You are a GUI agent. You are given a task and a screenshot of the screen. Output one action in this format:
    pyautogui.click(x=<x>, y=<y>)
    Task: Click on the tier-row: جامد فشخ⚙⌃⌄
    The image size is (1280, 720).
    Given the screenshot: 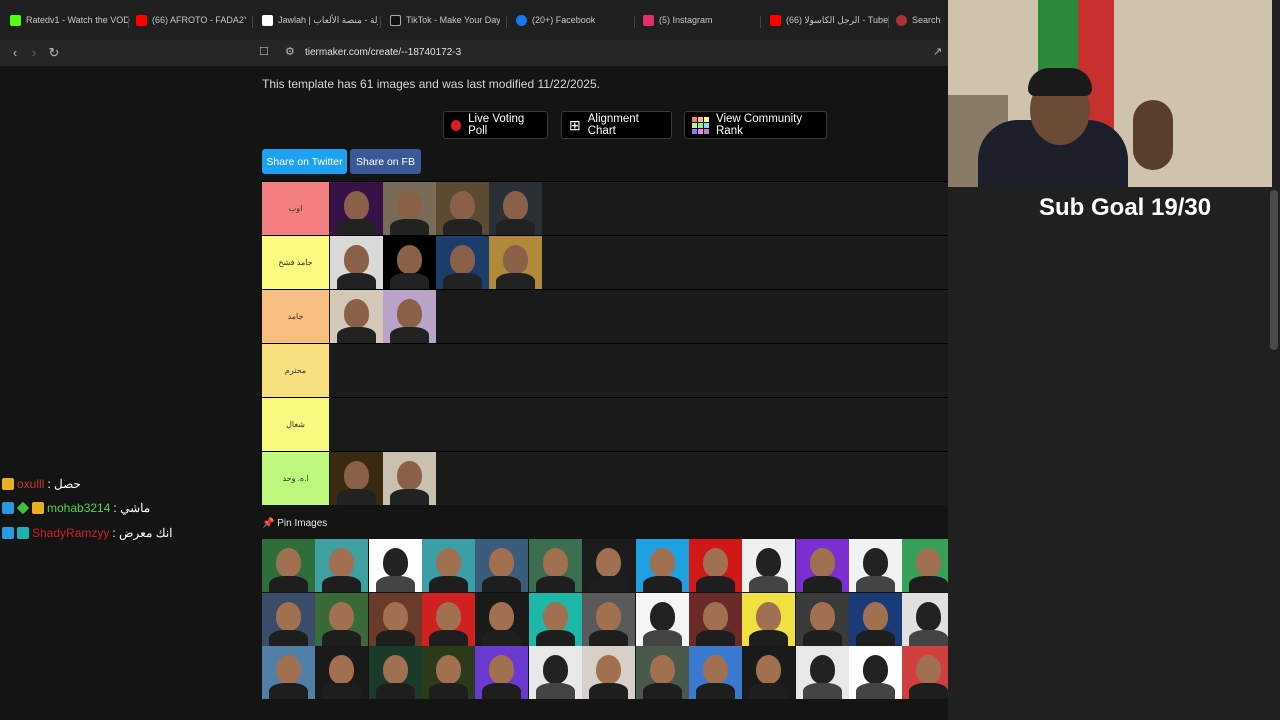 What is the action you would take?
    pyautogui.click(x=635, y=262)
    